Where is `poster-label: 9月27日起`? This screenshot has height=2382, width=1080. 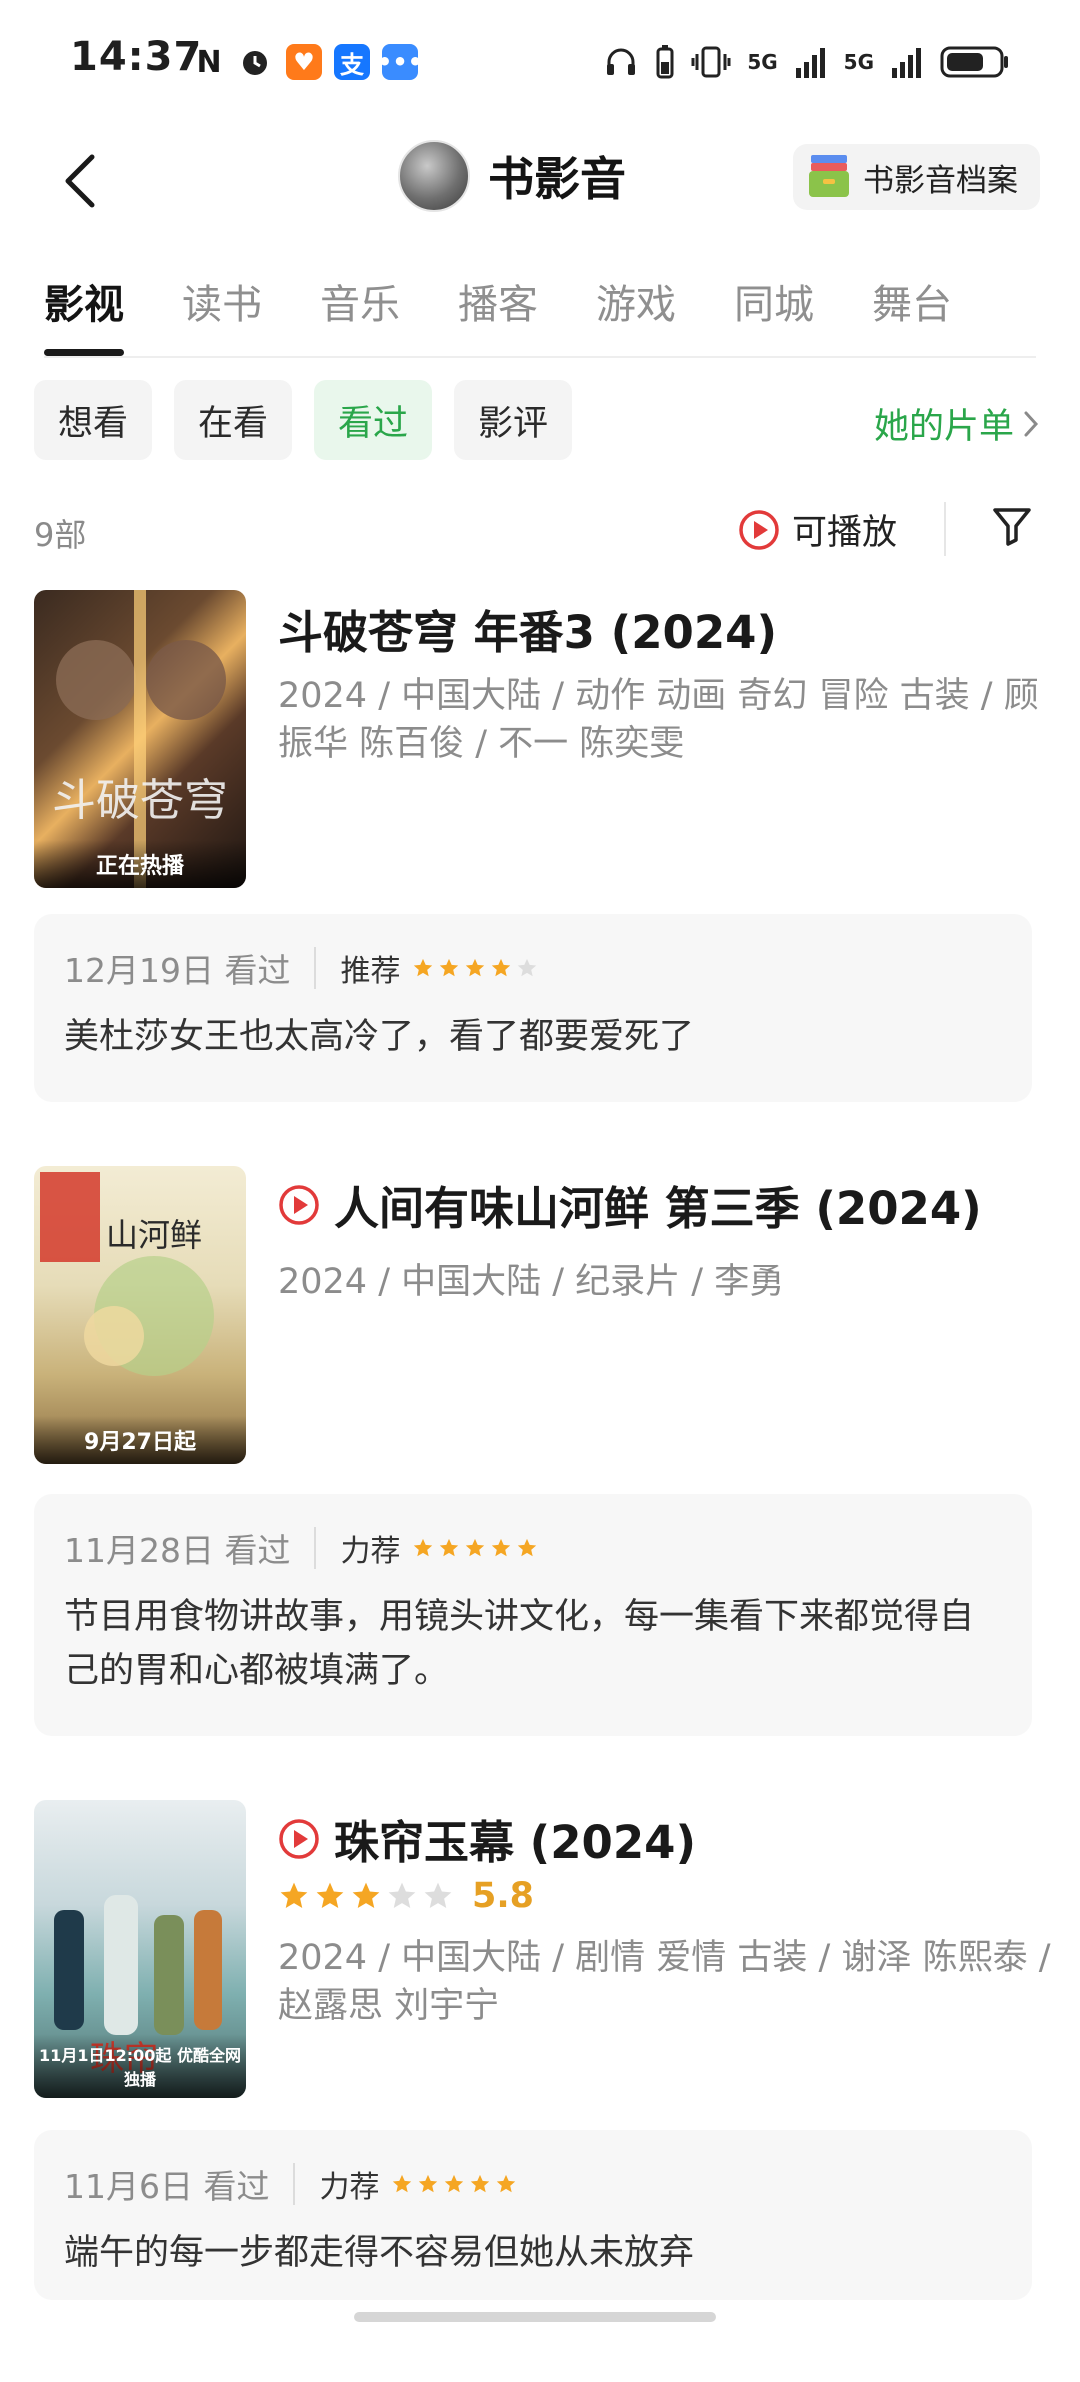 poster-label: 9月27日起 is located at coordinates (140, 1440).